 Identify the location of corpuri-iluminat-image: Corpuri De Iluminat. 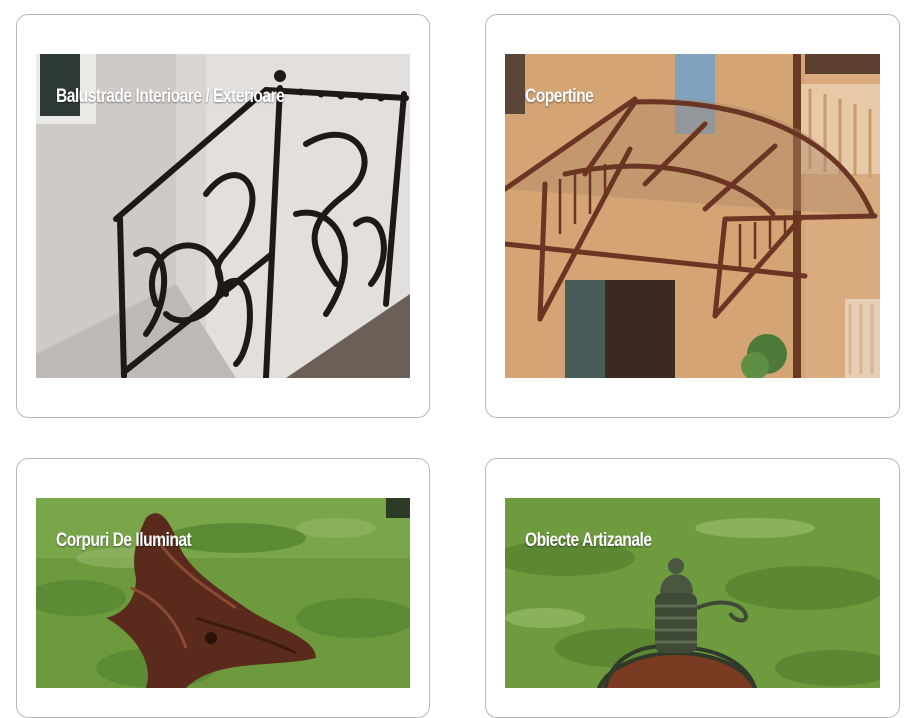
(223, 593).